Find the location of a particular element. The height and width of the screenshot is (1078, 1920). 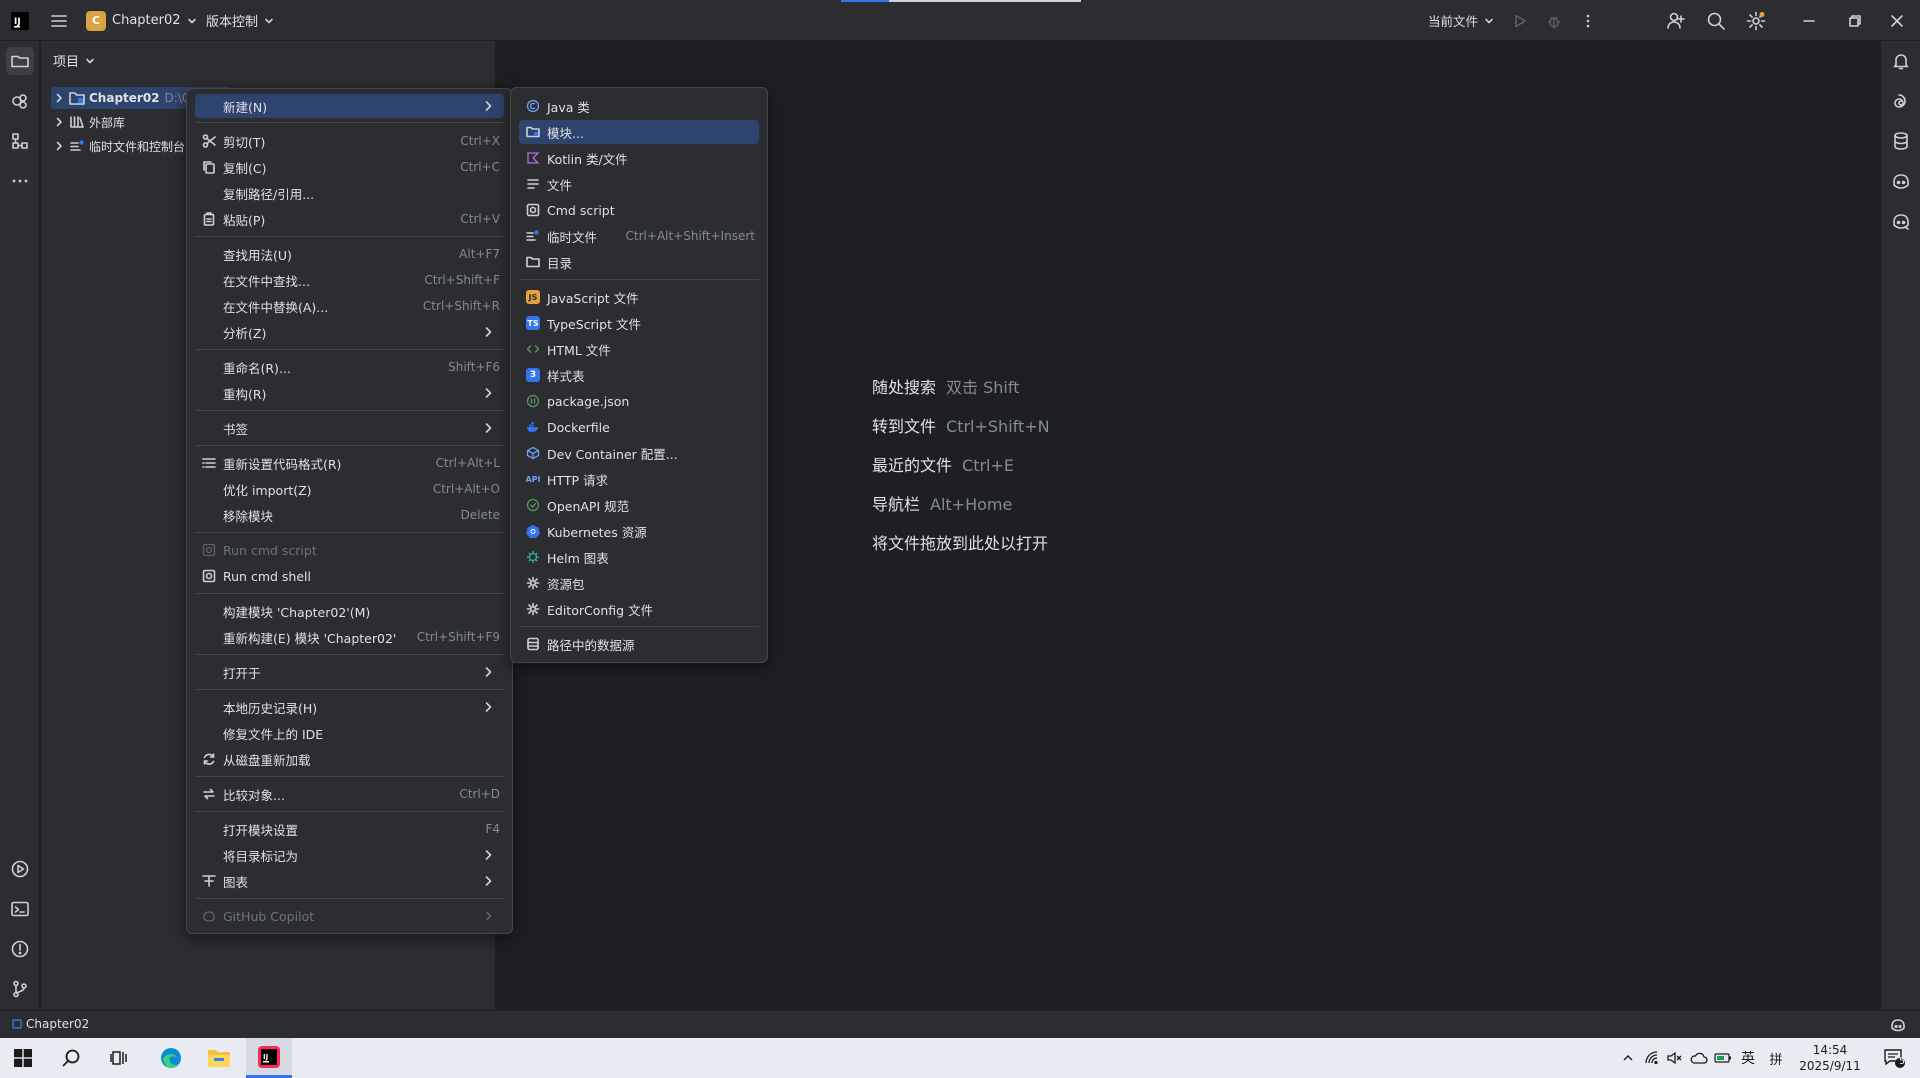

tree-item-scratches: 临时文件和控制台 is located at coordinates (118, 146).